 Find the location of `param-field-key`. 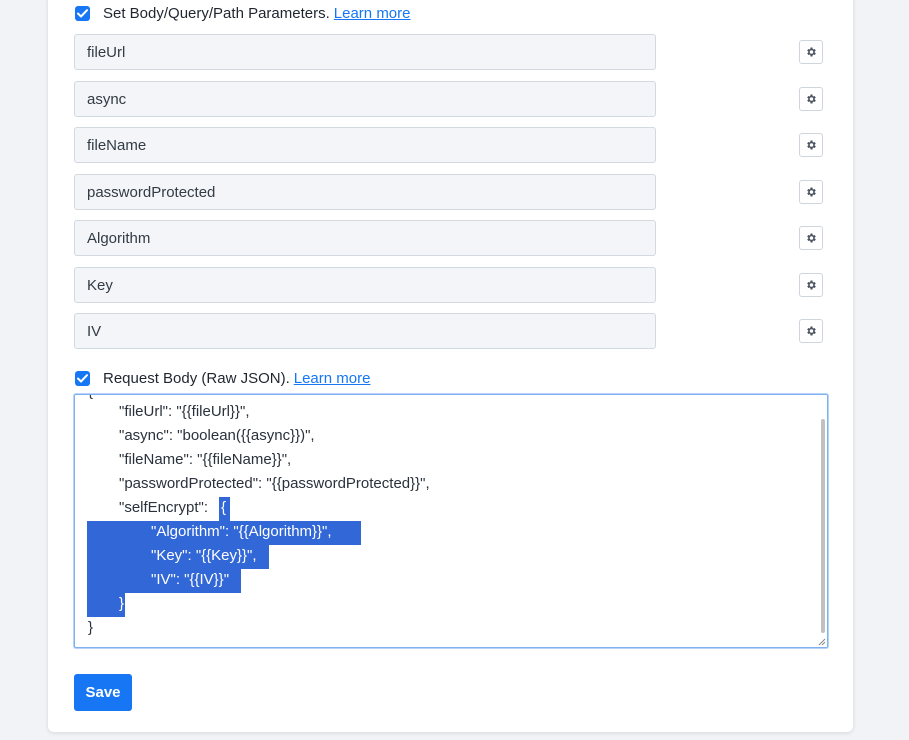

param-field-key is located at coordinates (365, 285).